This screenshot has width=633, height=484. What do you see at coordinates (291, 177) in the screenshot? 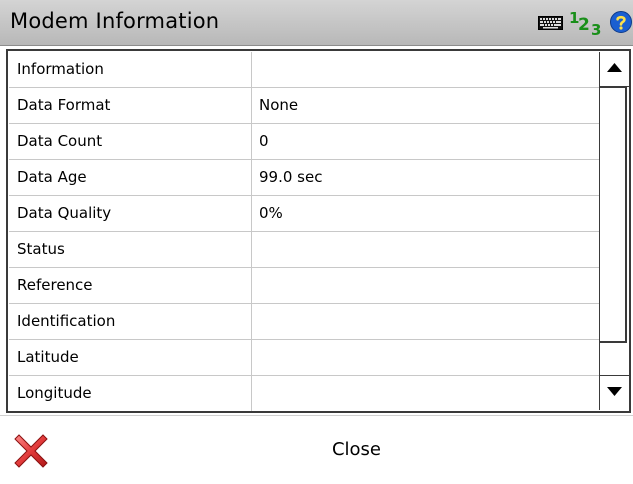
I see `row-value: 99.0 sec` at bounding box center [291, 177].